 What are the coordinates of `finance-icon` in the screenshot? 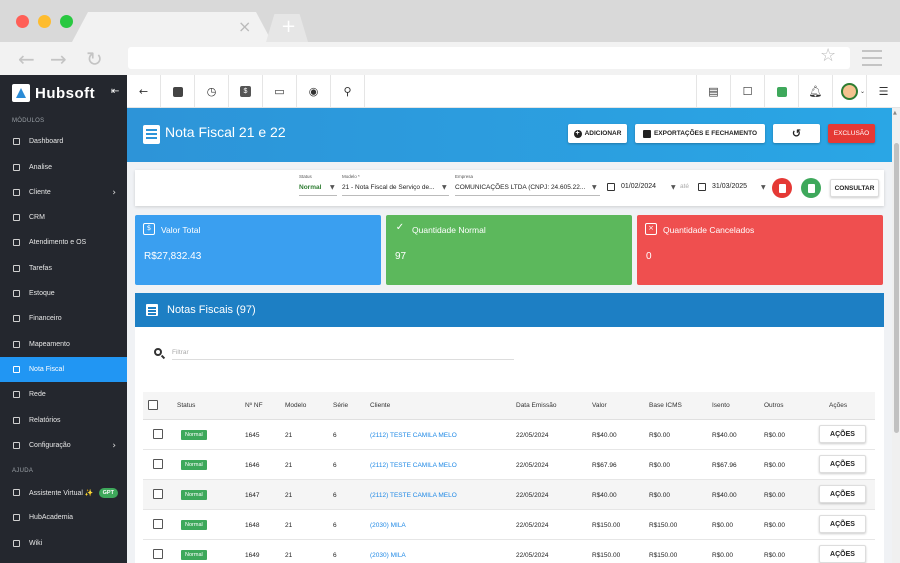 It's located at (16, 318).